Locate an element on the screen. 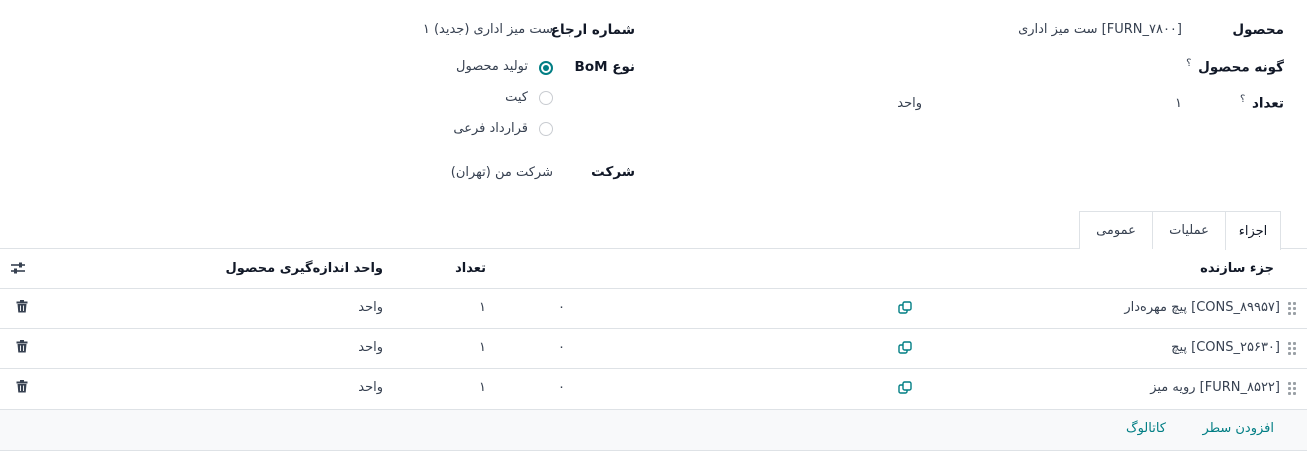  quantity-label: تعداد ؟ is located at coordinates (1262, 103).